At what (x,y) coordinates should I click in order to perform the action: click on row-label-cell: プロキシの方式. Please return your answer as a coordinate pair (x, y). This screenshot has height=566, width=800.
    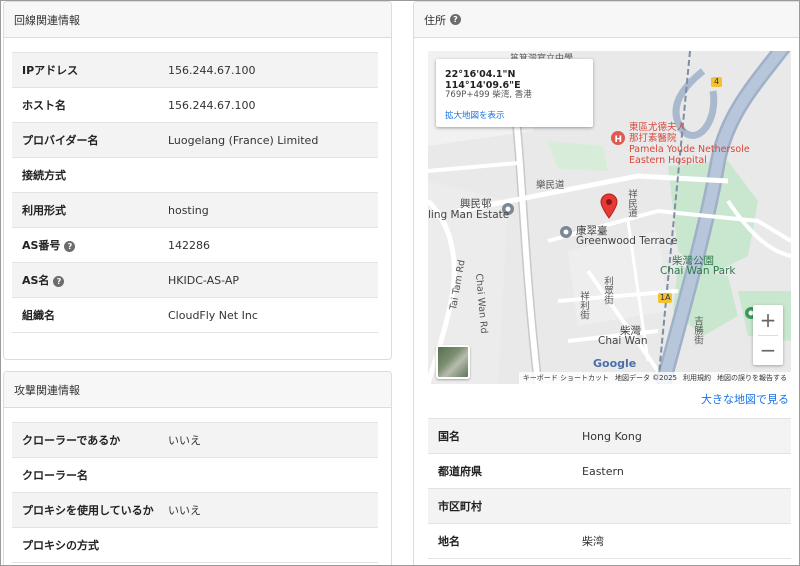
    Looking at the image, I should click on (90, 545).